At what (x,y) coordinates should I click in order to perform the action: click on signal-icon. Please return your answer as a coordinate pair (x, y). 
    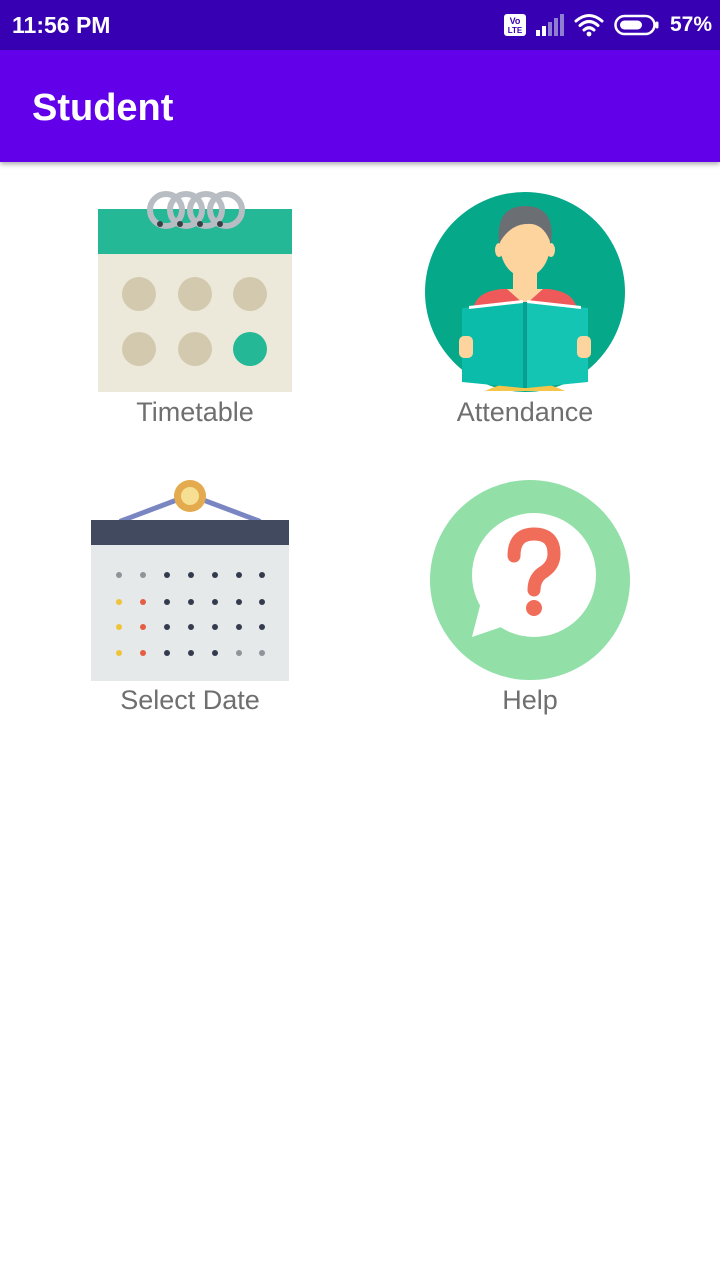
    Looking at the image, I should click on (549, 25).